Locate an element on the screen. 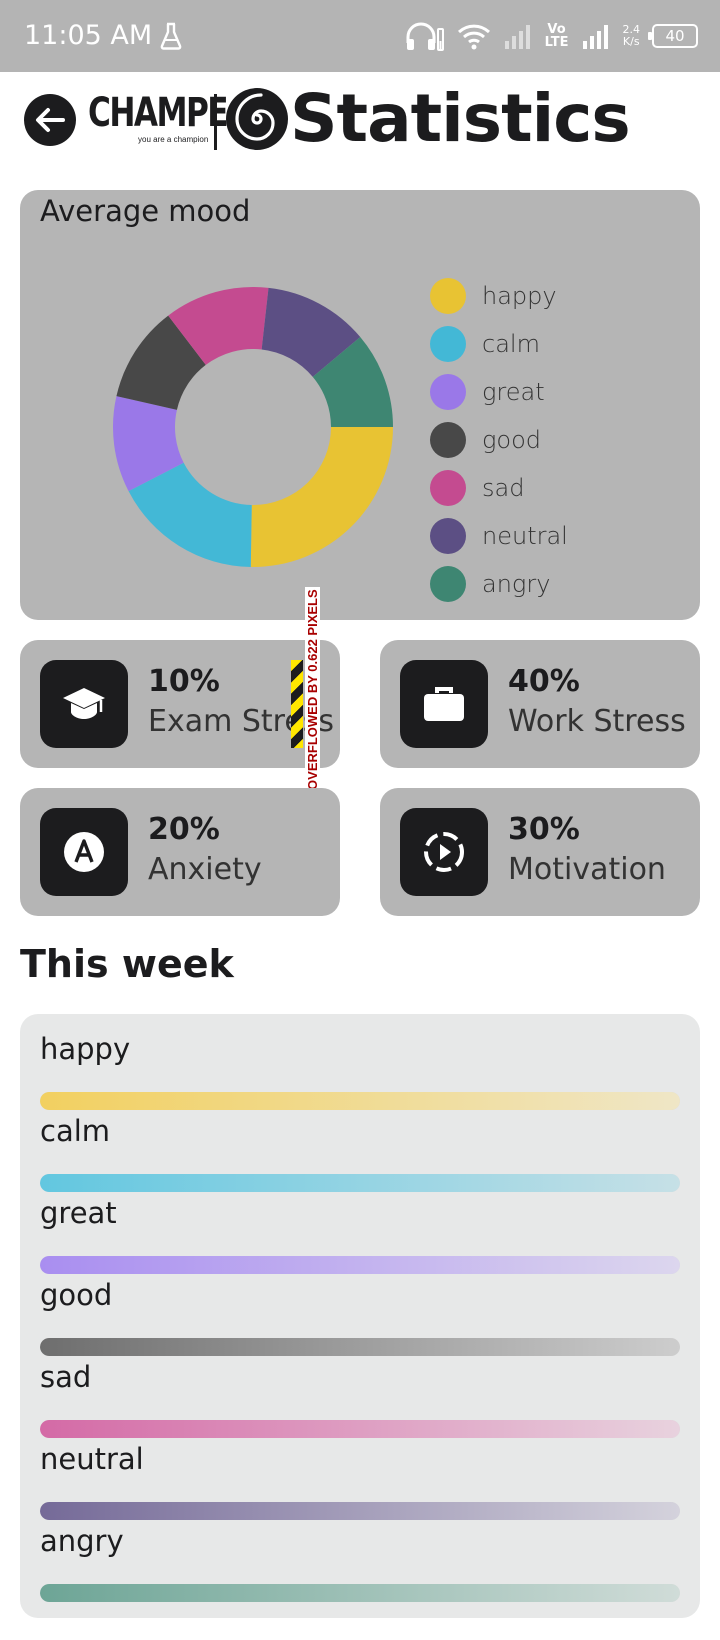  this-week-title: This week is located at coordinates (127, 964).